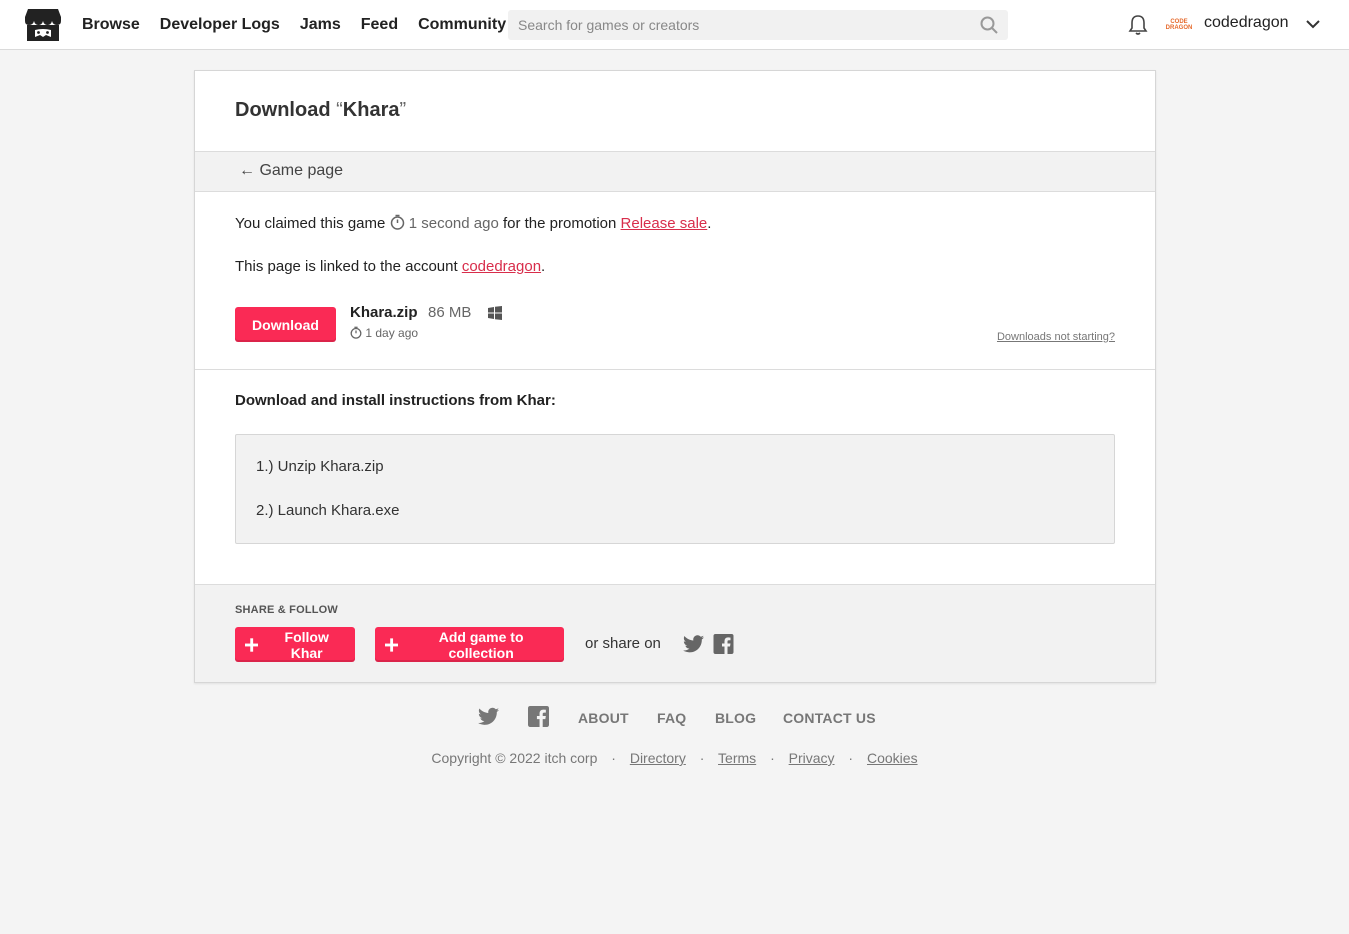  What do you see at coordinates (1179, 25) in the screenshot?
I see `avatar: CODE DRAGON` at bounding box center [1179, 25].